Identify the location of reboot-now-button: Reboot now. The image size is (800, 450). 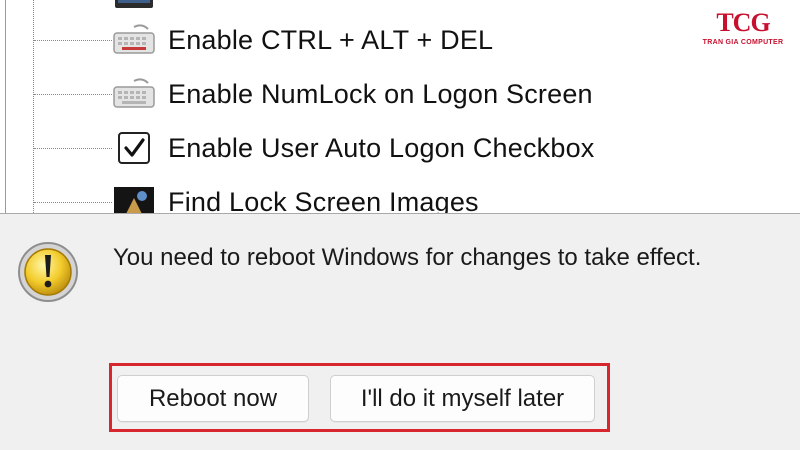
(213, 398).